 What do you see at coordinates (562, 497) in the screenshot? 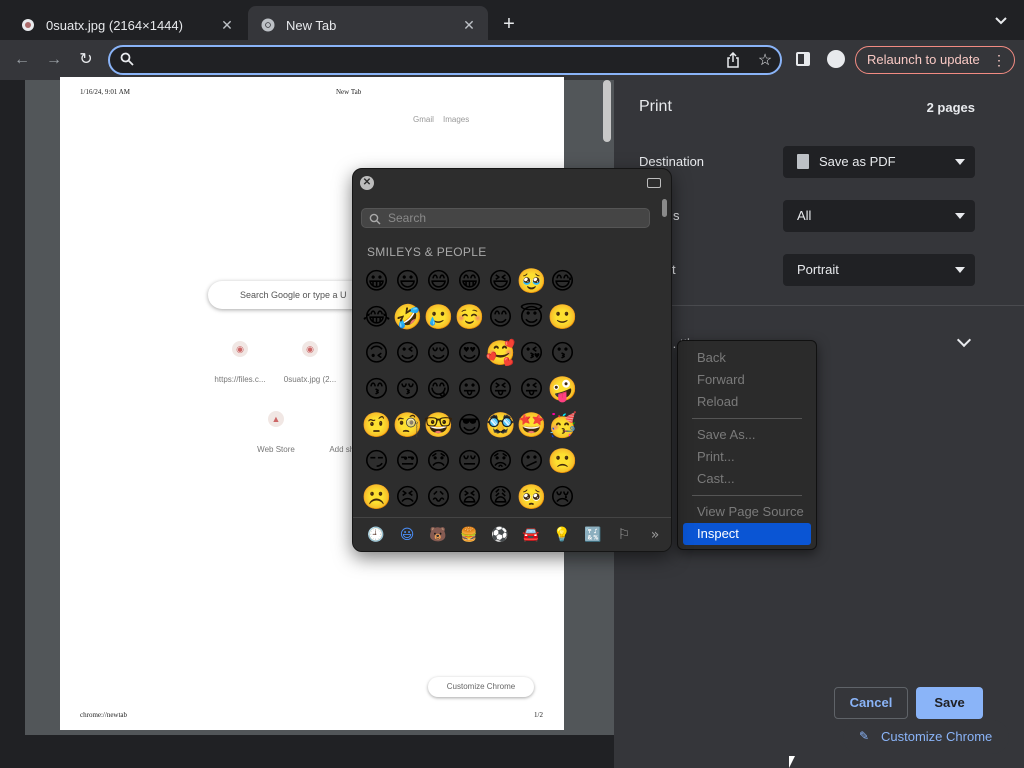
I see `emoji-cell: 😢` at bounding box center [562, 497].